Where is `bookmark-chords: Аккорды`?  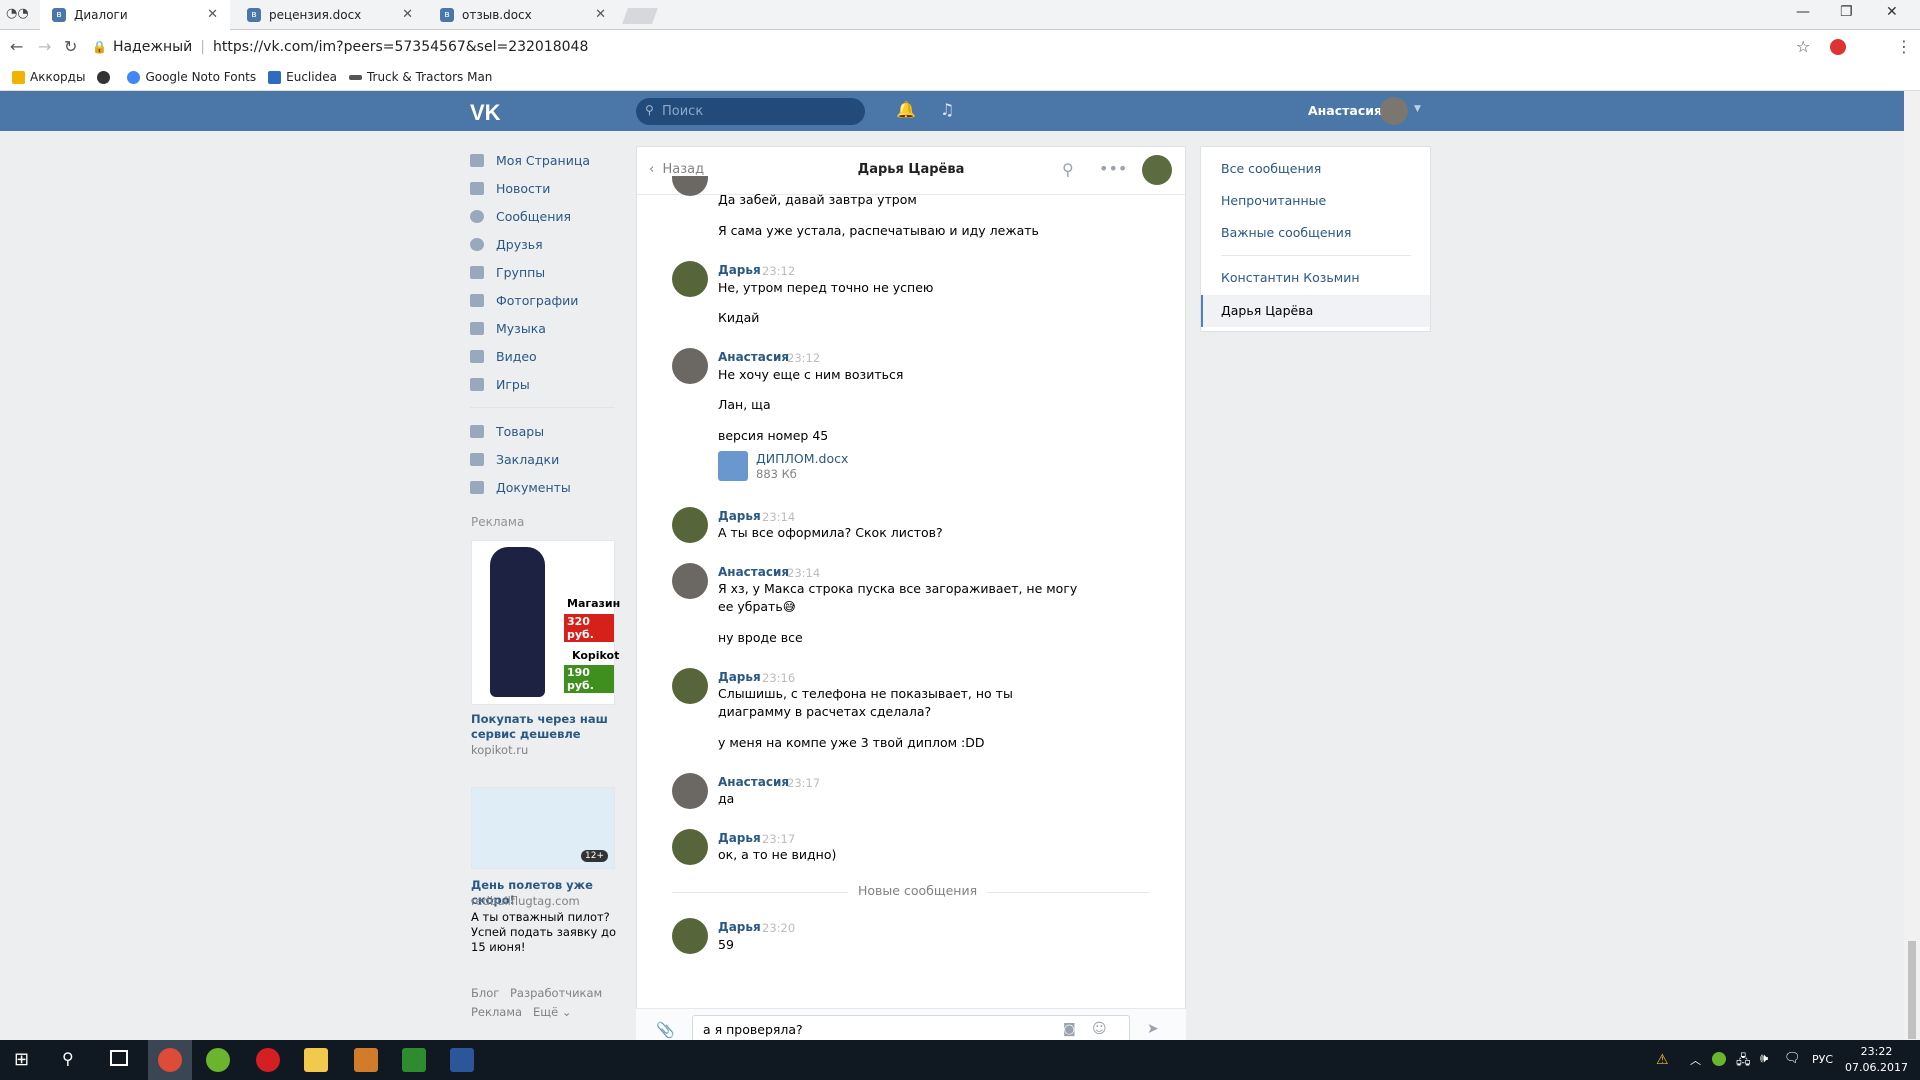
bookmark-chords: Аккорды is located at coordinates (48, 77).